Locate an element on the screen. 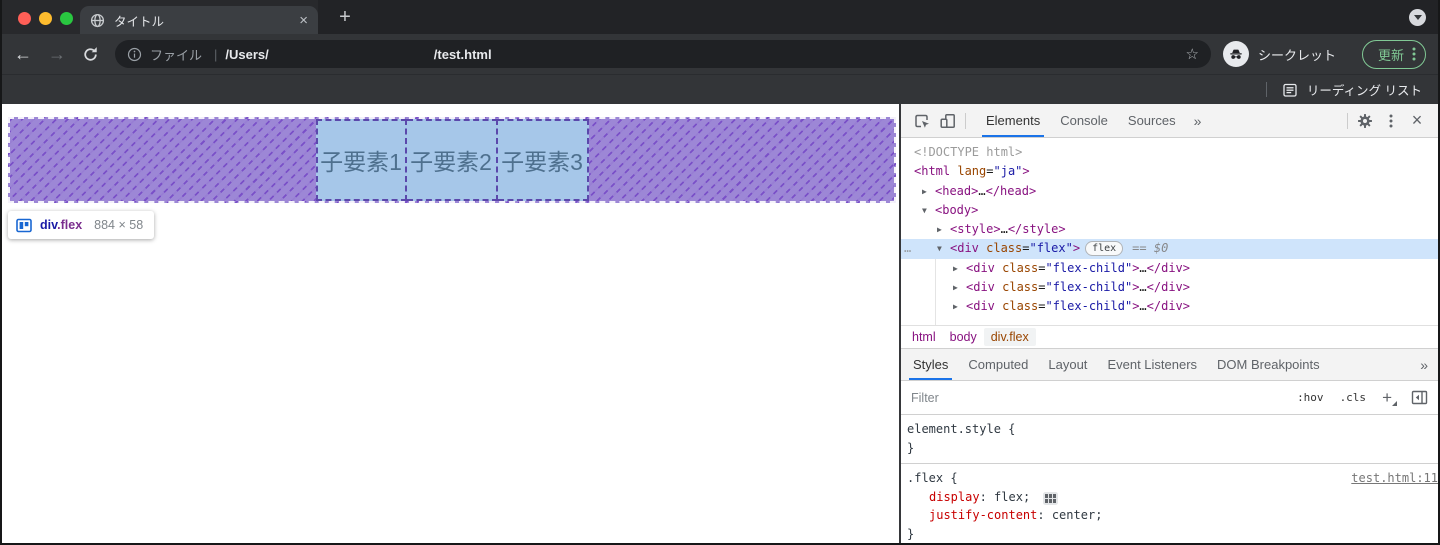 Image resolution: width=1440 pixels, height=545 pixels. code-token: "ja" is located at coordinates (1008, 171).